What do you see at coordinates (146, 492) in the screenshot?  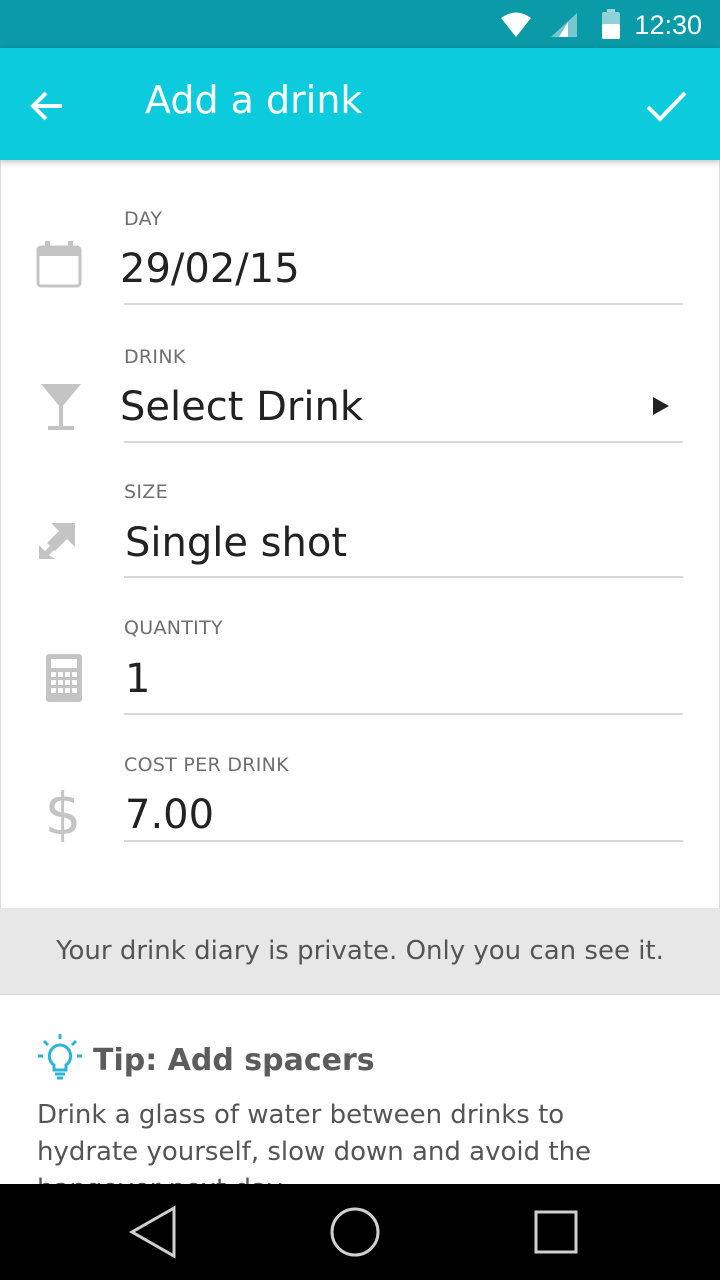 I see `size-label: SIZE` at bounding box center [146, 492].